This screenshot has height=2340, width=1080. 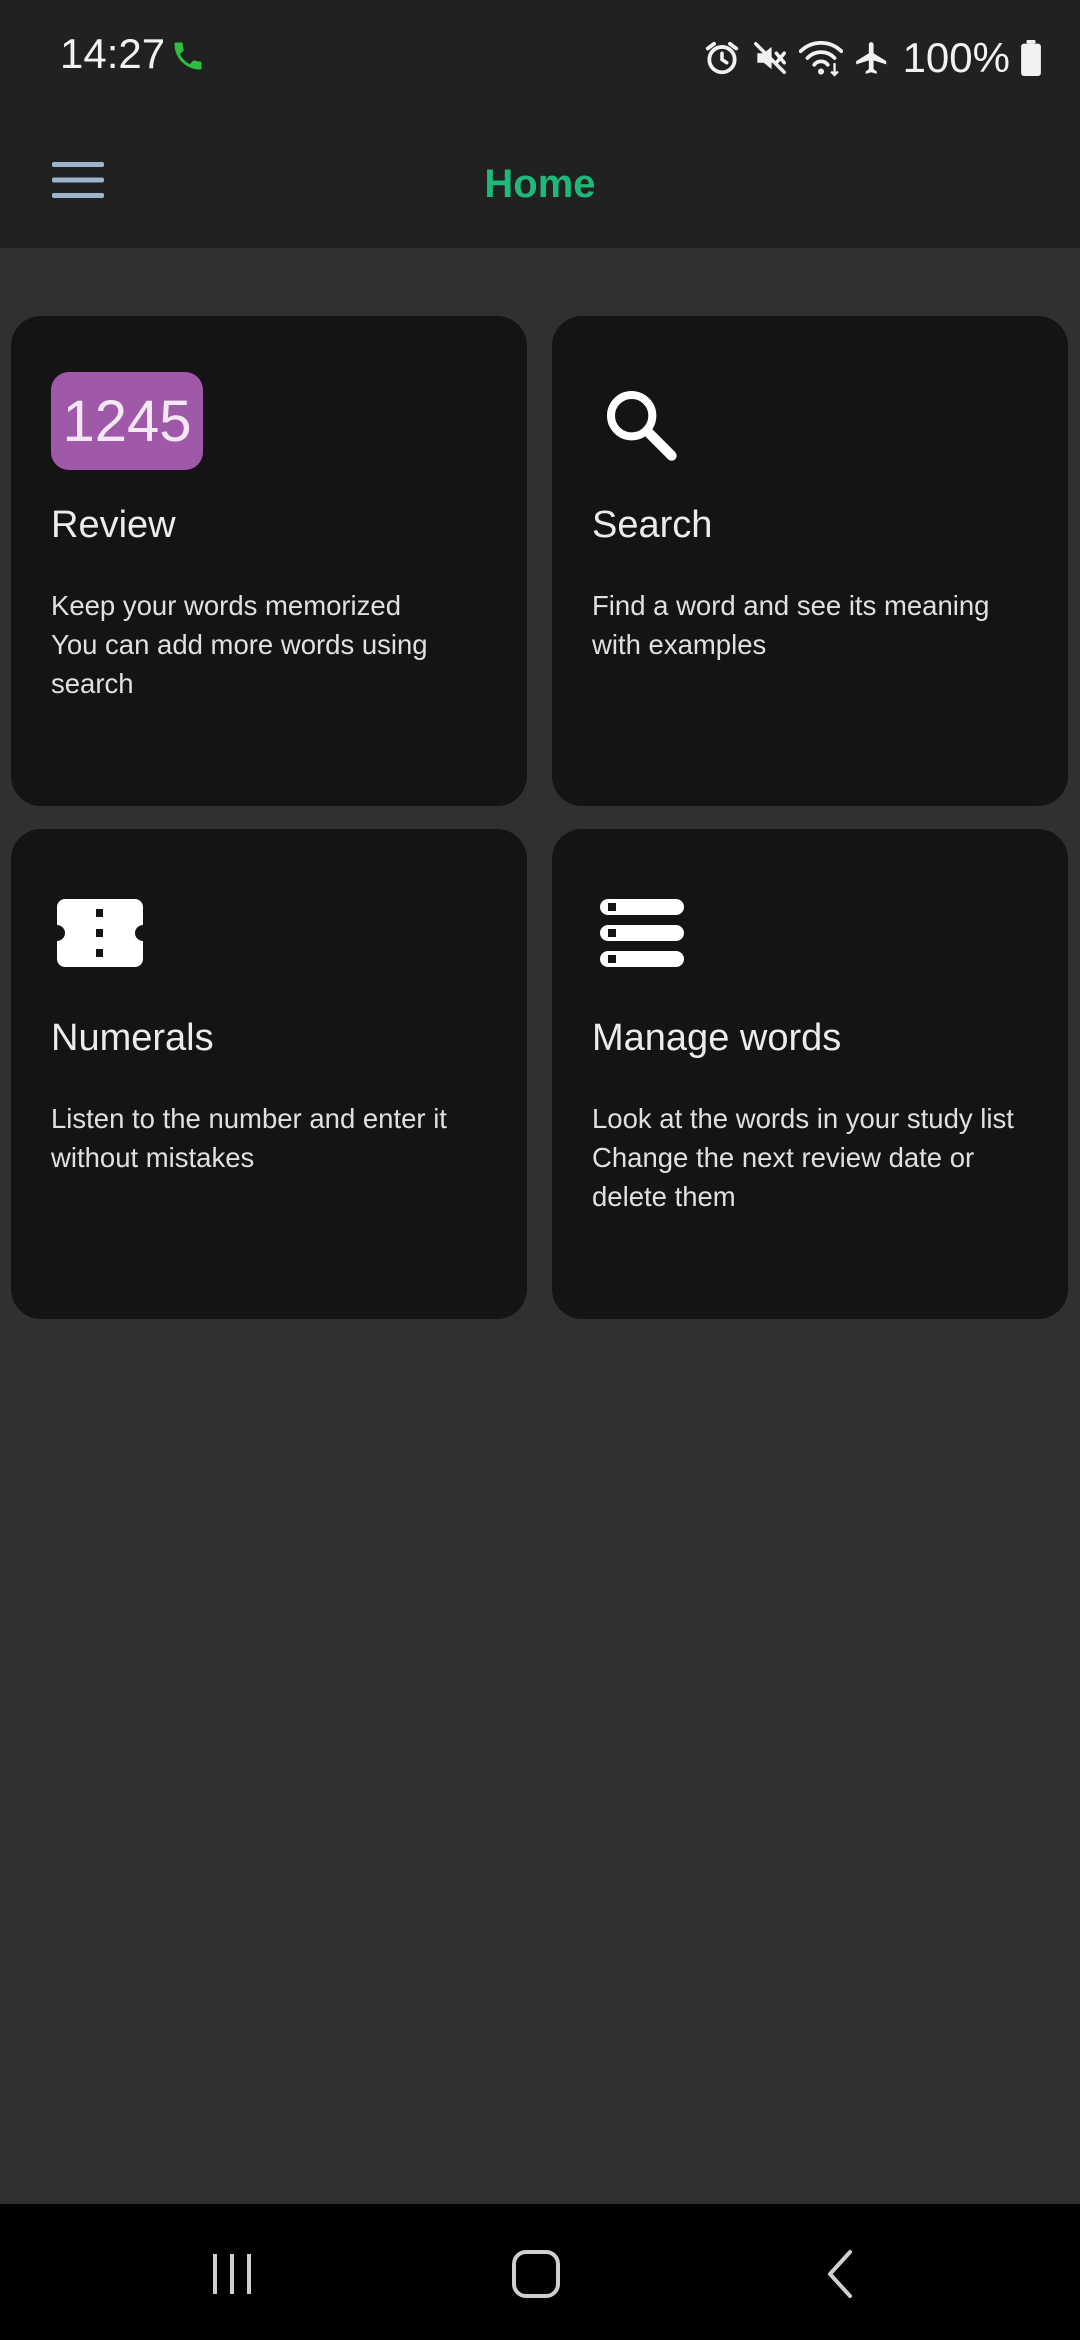 What do you see at coordinates (113, 525) in the screenshot?
I see `card-title: Review` at bounding box center [113, 525].